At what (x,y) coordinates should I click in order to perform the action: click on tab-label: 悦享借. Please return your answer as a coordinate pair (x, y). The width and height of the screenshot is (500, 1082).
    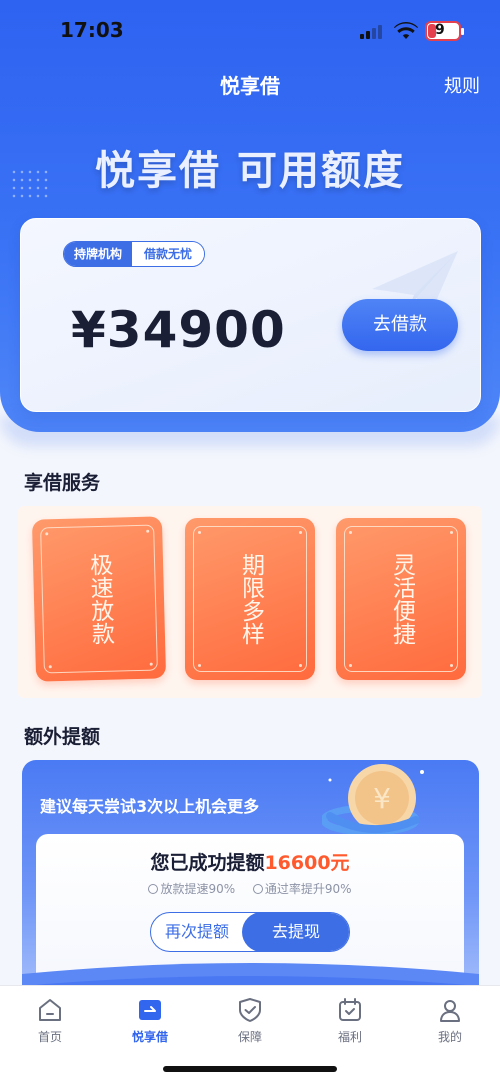
    Looking at the image, I should click on (149, 1037).